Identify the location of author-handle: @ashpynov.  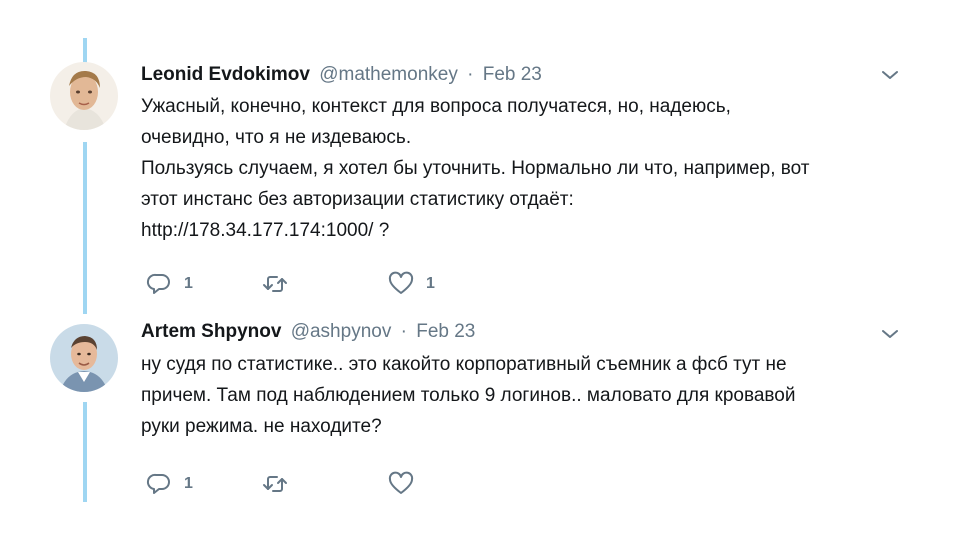
(341, 331).